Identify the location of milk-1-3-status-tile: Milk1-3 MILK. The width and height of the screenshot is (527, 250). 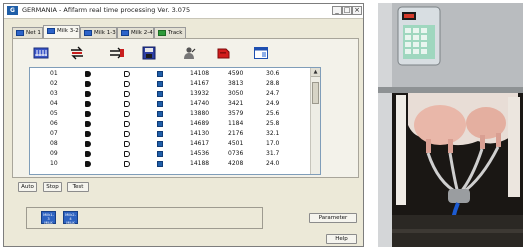
(48, 218).